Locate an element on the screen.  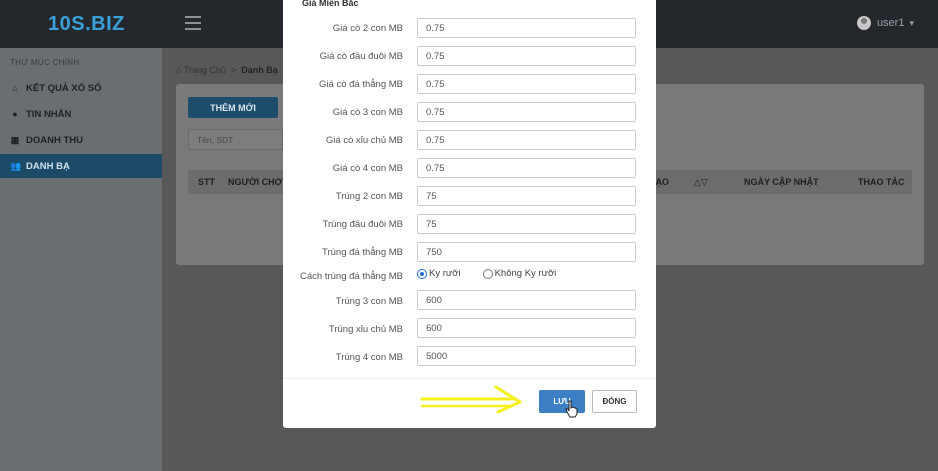
user-menu: user1 ▾ is located at coordinates (885, 23).